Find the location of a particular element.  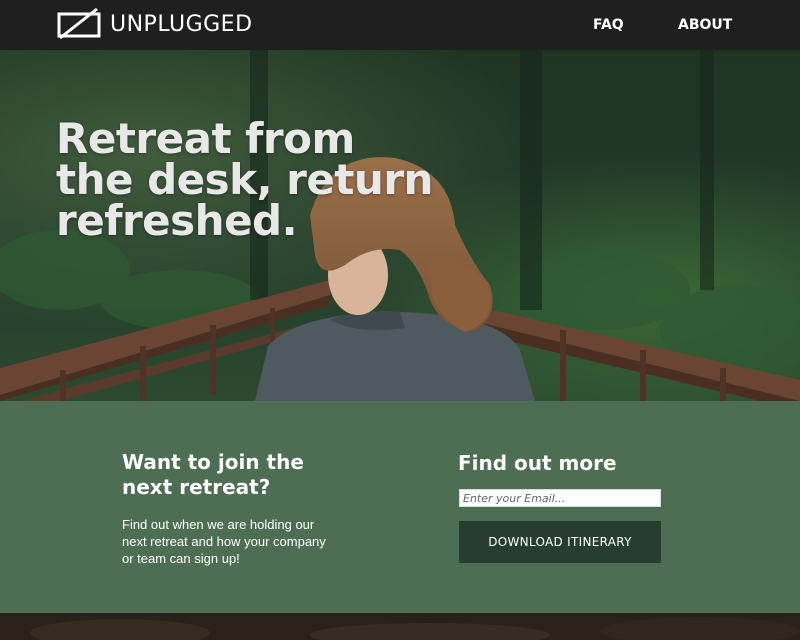

nav-link-faq: FAQ is located at coordinates (608, 25).